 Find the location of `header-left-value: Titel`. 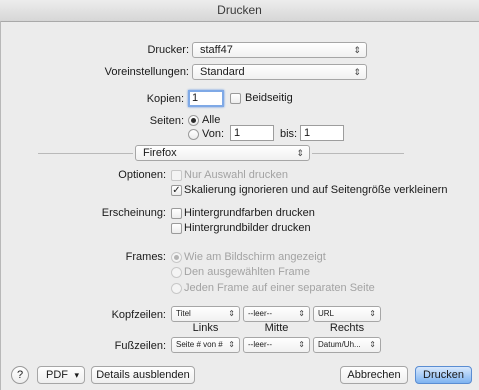

header-left-value: Titel is located at coordinates (183, 313).